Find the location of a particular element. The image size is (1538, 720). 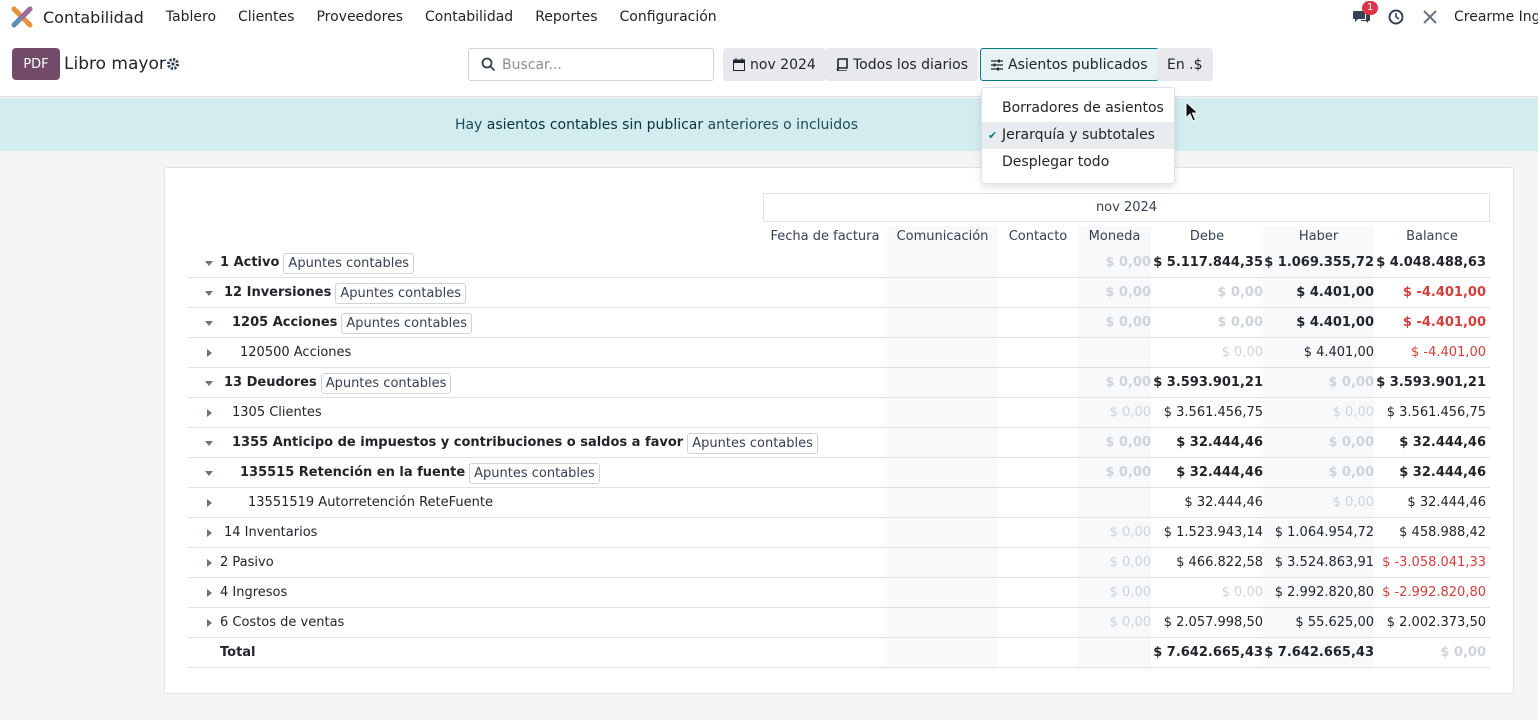

account-label: 6 Costos de ventas is located at coordinates (282, 623).